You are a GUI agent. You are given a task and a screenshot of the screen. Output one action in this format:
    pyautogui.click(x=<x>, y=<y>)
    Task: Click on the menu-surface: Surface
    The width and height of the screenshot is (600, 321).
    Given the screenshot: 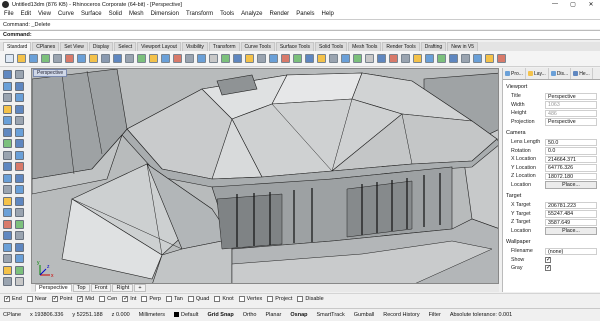 What is the action you would take?
    pyautogui.click(x=91, y=14)
    